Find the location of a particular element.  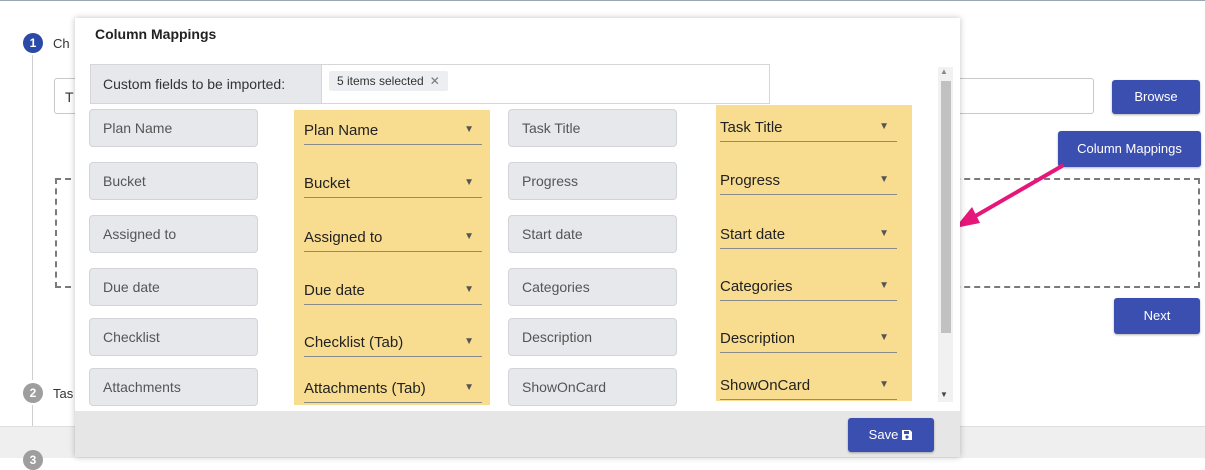

mapping-select-checklist: Checklist (Tab) ▼ is located at coordinates (393, 342).